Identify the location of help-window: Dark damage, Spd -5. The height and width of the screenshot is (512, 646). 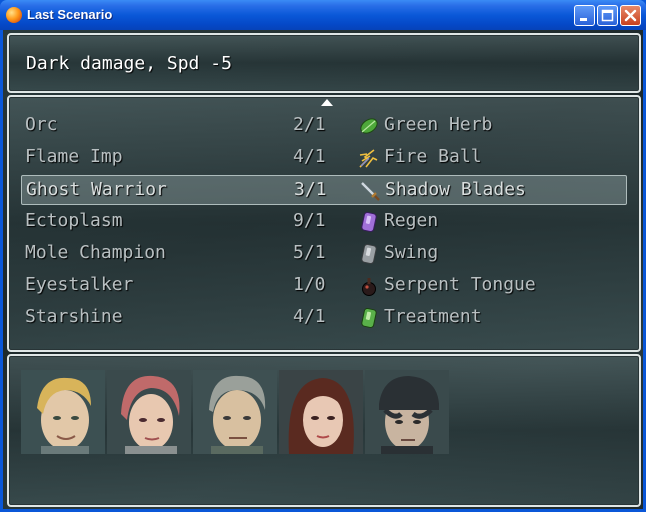
(324, 63).